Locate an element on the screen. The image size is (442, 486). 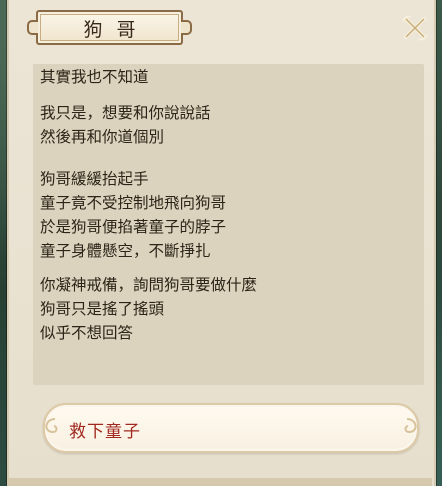
narration-line: 我只是，想要和你說說話 is located at coordinates (125, 113).